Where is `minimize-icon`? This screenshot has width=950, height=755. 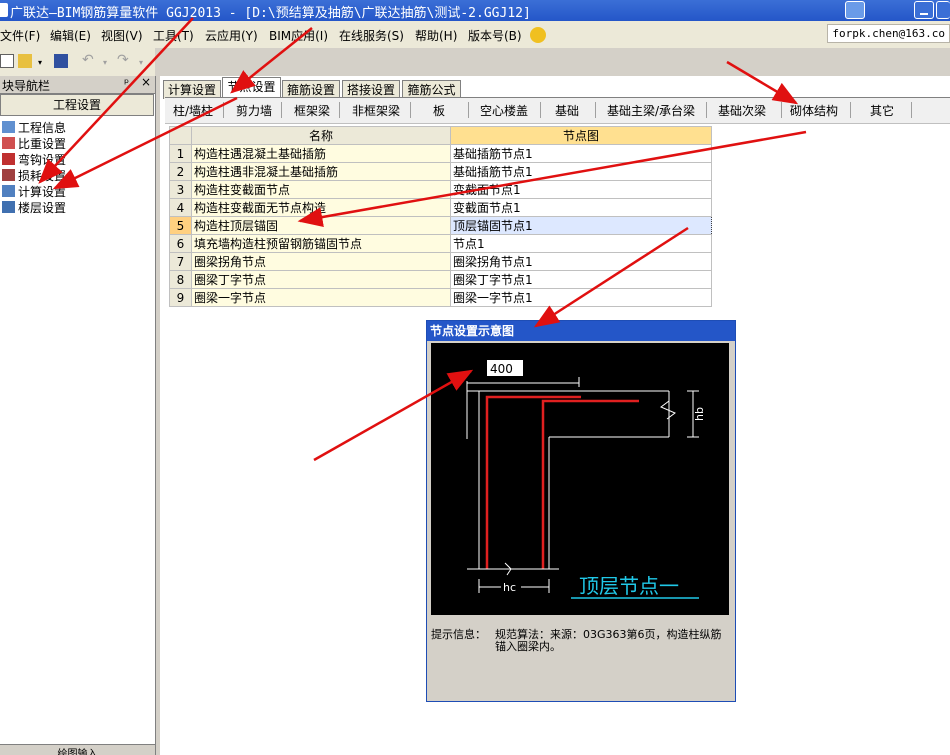
minimize-icon is located at coordinates (924, 14).